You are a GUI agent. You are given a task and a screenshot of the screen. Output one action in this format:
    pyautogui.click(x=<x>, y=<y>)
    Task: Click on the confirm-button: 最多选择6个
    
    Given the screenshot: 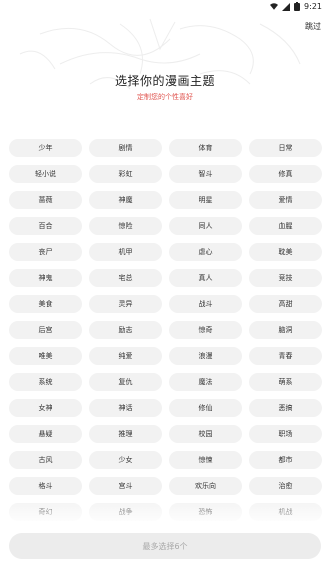 What is the action you would take?
    pyautogui.click(x=165, y=546)
    